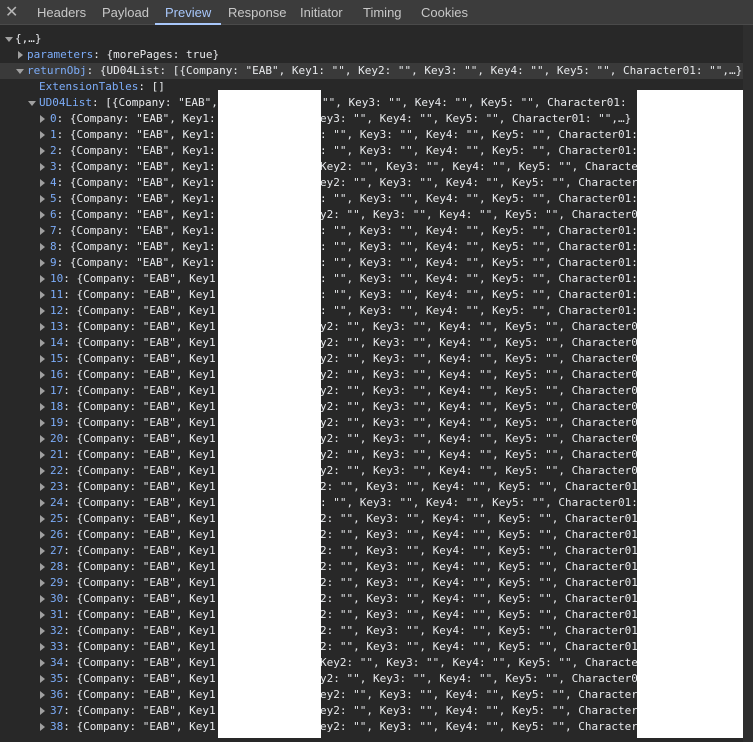  Describe the element at coordinates (131, 583) in the screenshot. I see `list-item: 29: {Company: "EAB", Key1:` at that location.